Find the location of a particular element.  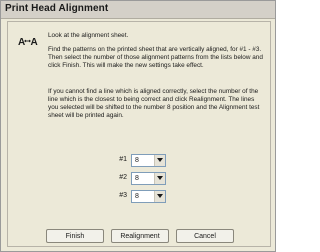

pattern-select-3-value: 8 is located at coordinates (137, 196).